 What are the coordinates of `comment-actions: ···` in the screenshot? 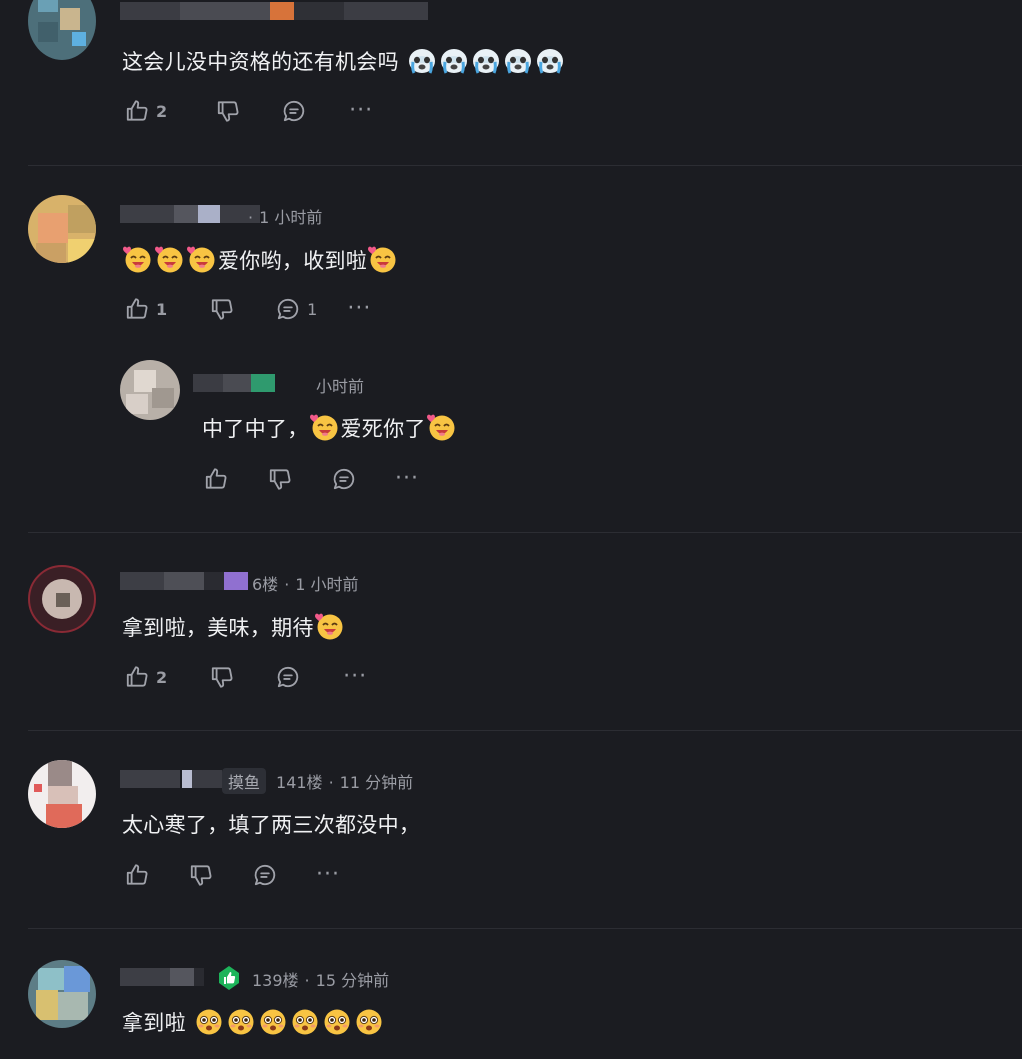 It's located at (232, 875).